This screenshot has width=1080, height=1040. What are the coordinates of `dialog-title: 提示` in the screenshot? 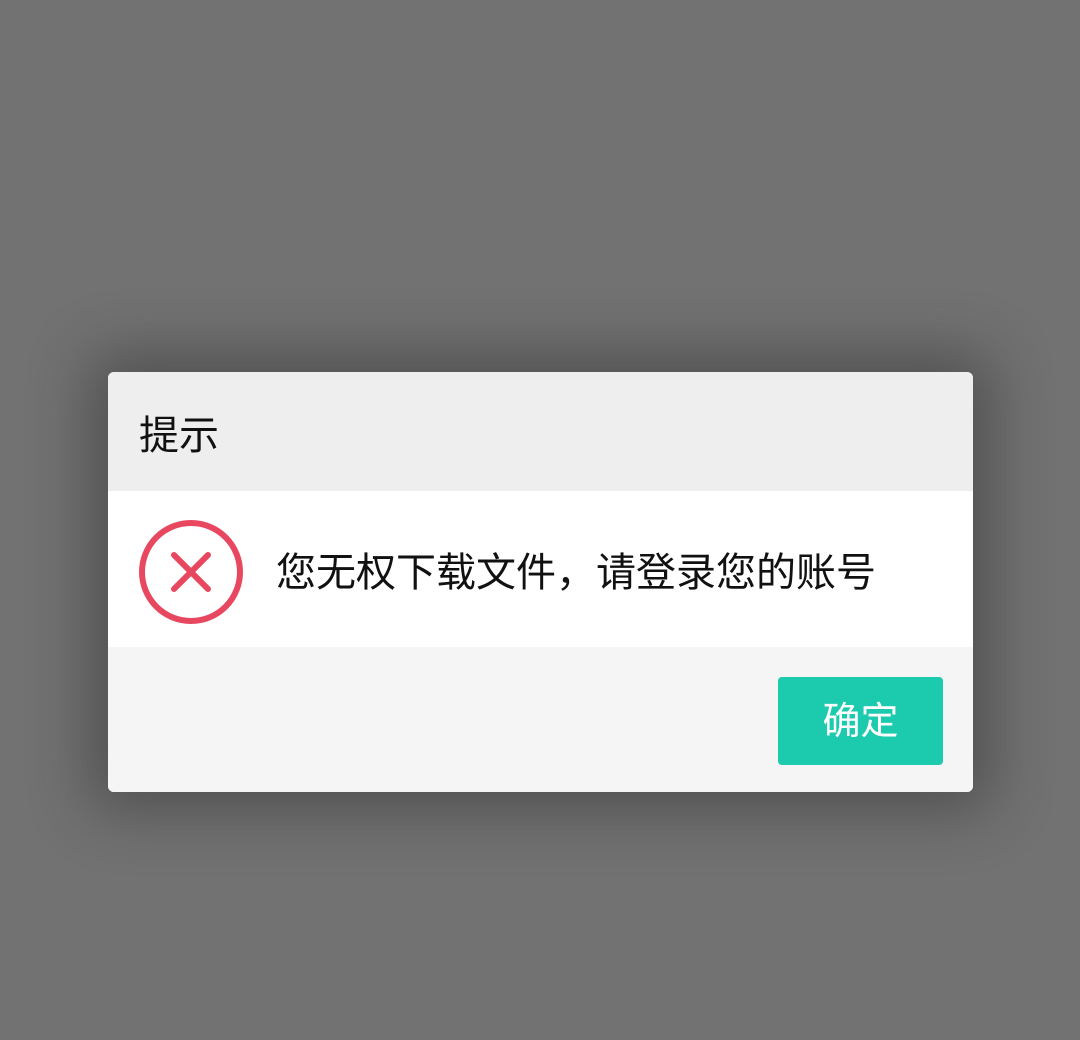 It's located at (179, 436).